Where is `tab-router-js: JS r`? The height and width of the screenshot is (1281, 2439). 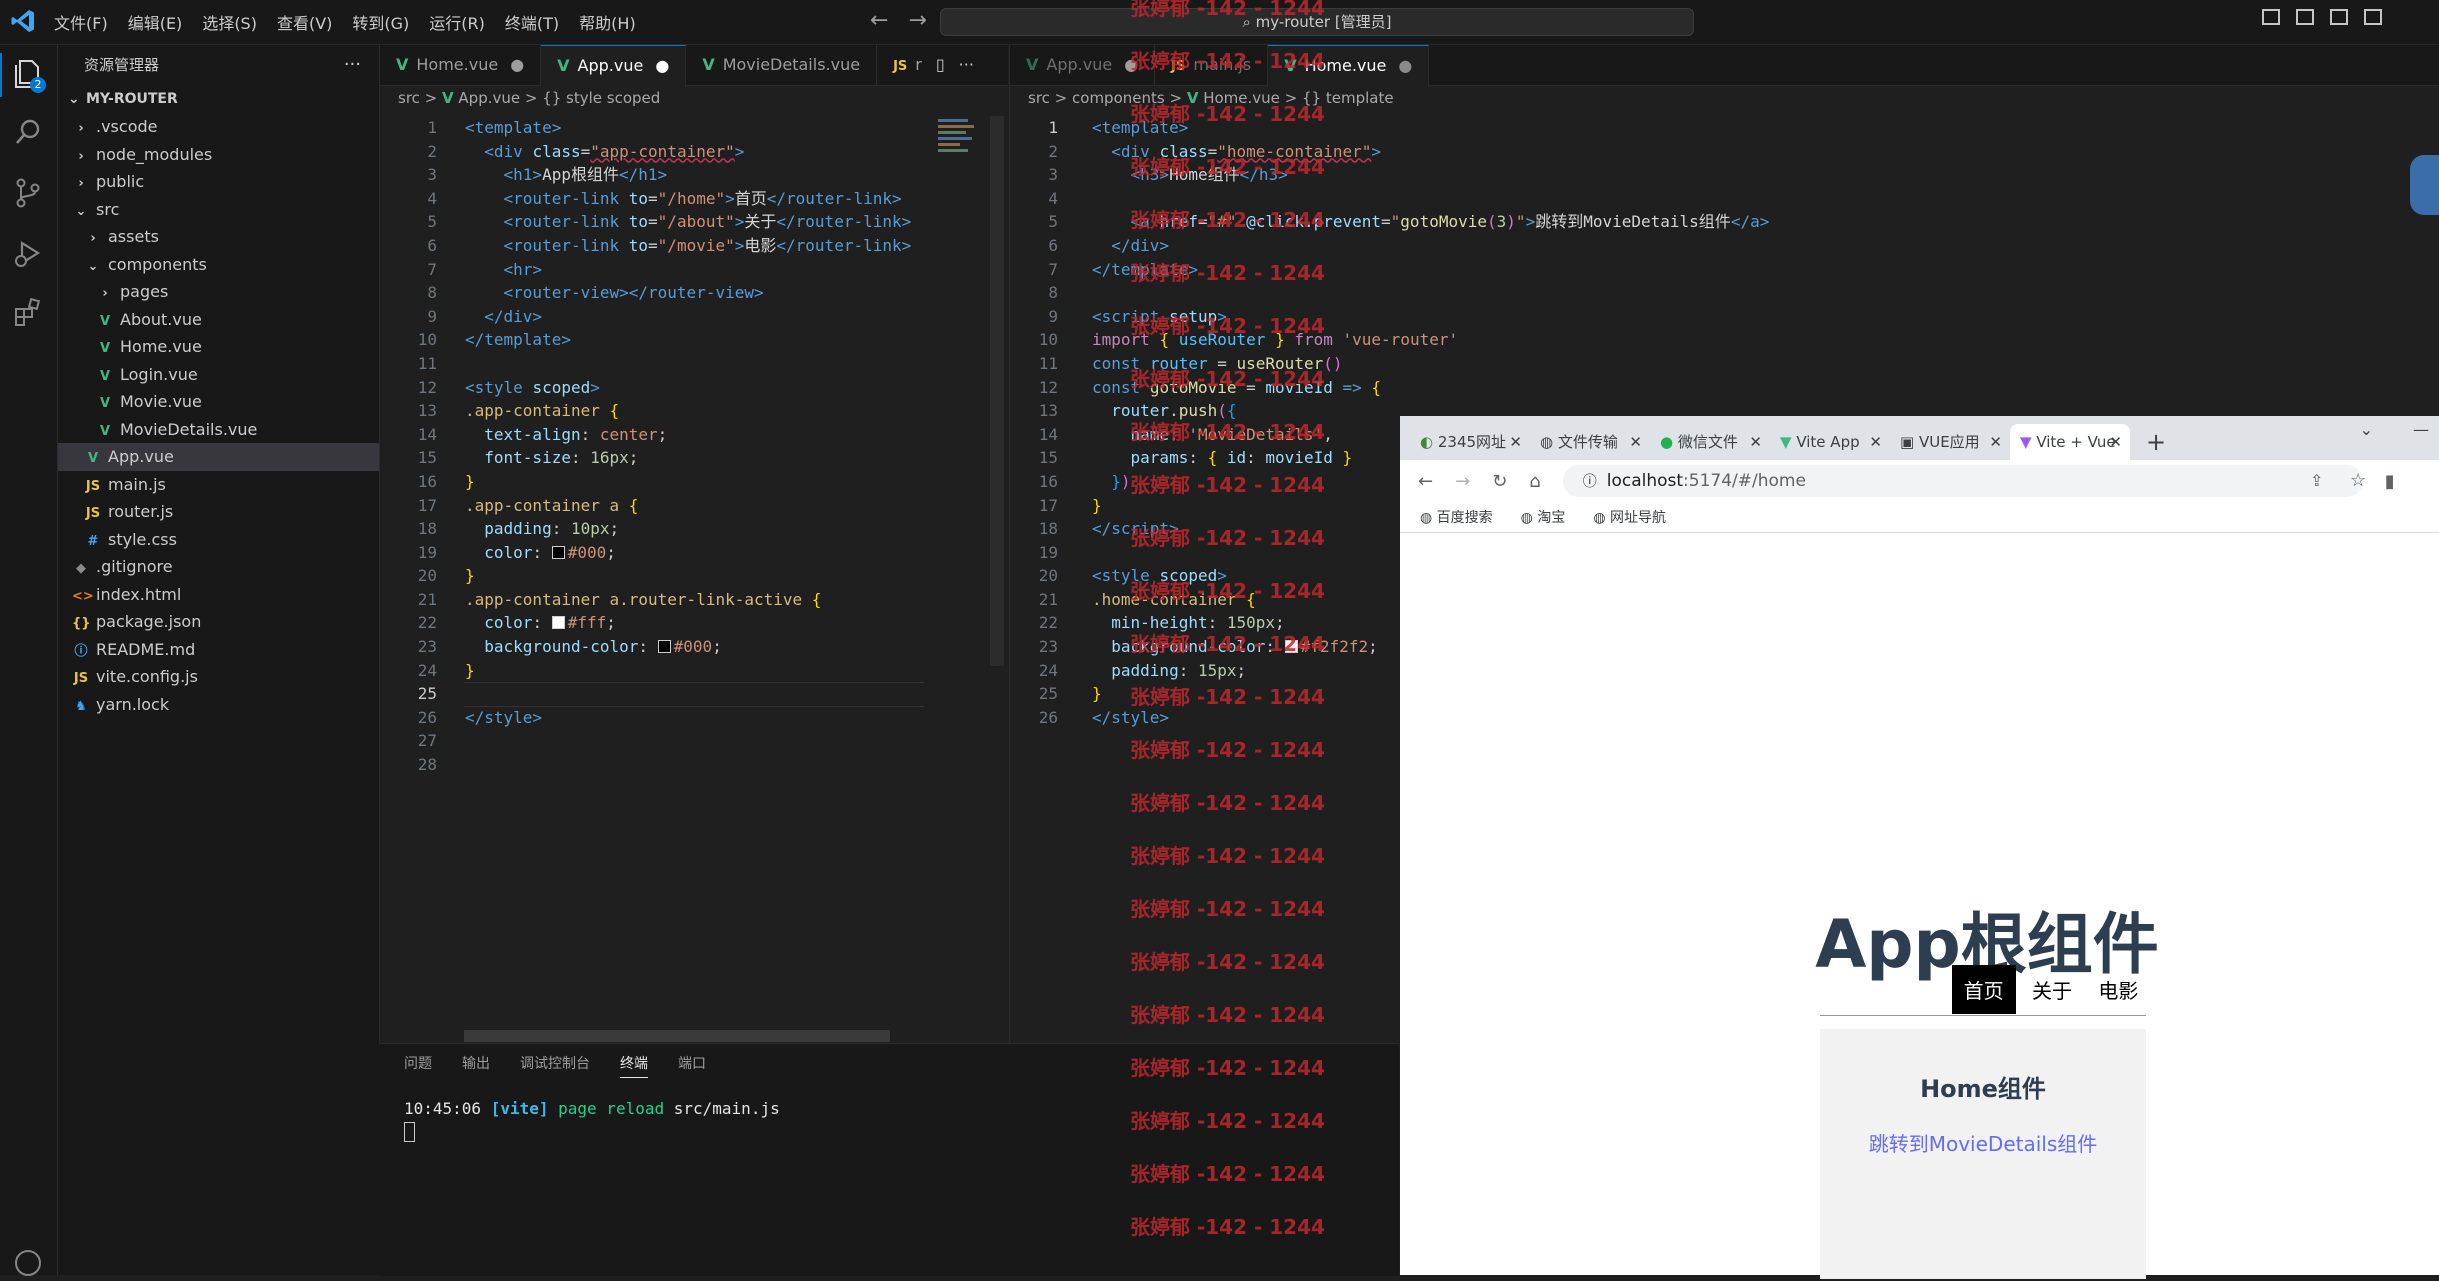
tab-router-js: JS r is located at coordinates (902, 65).